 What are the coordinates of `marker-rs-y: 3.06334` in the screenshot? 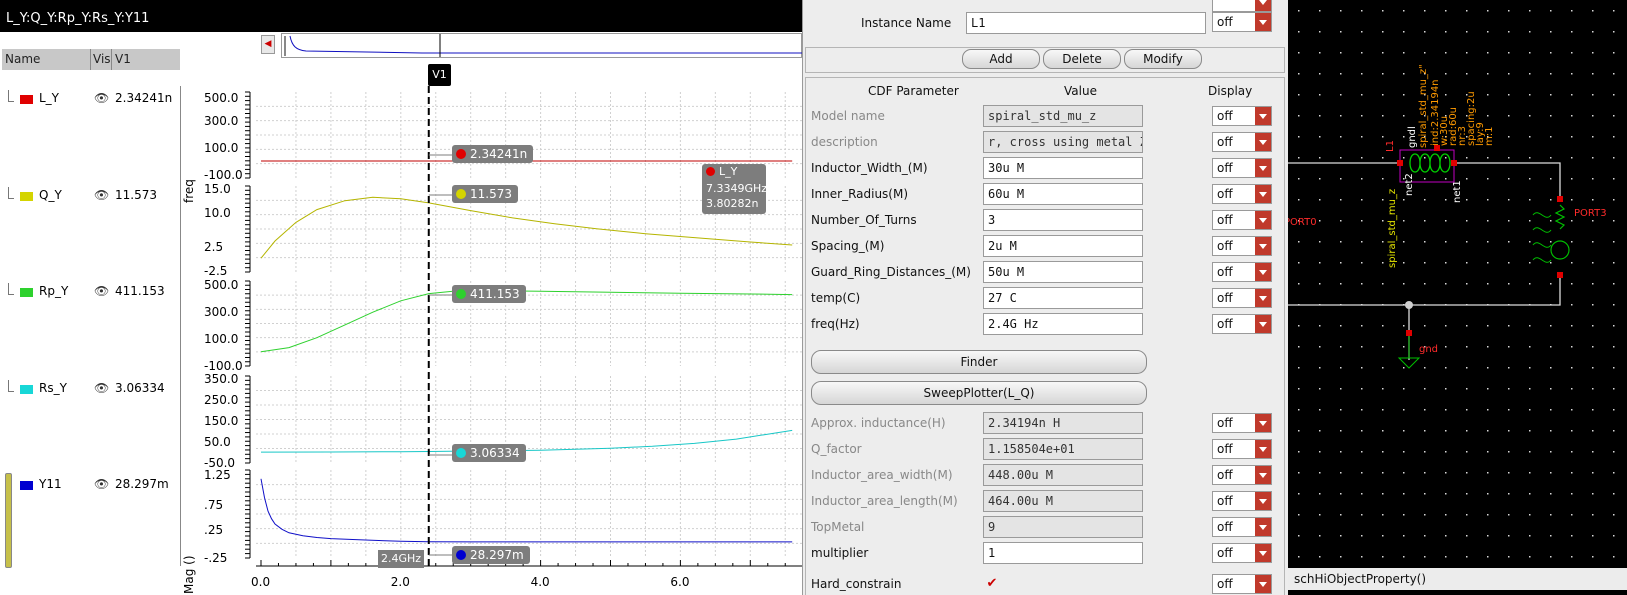 It's located at (489, 453).